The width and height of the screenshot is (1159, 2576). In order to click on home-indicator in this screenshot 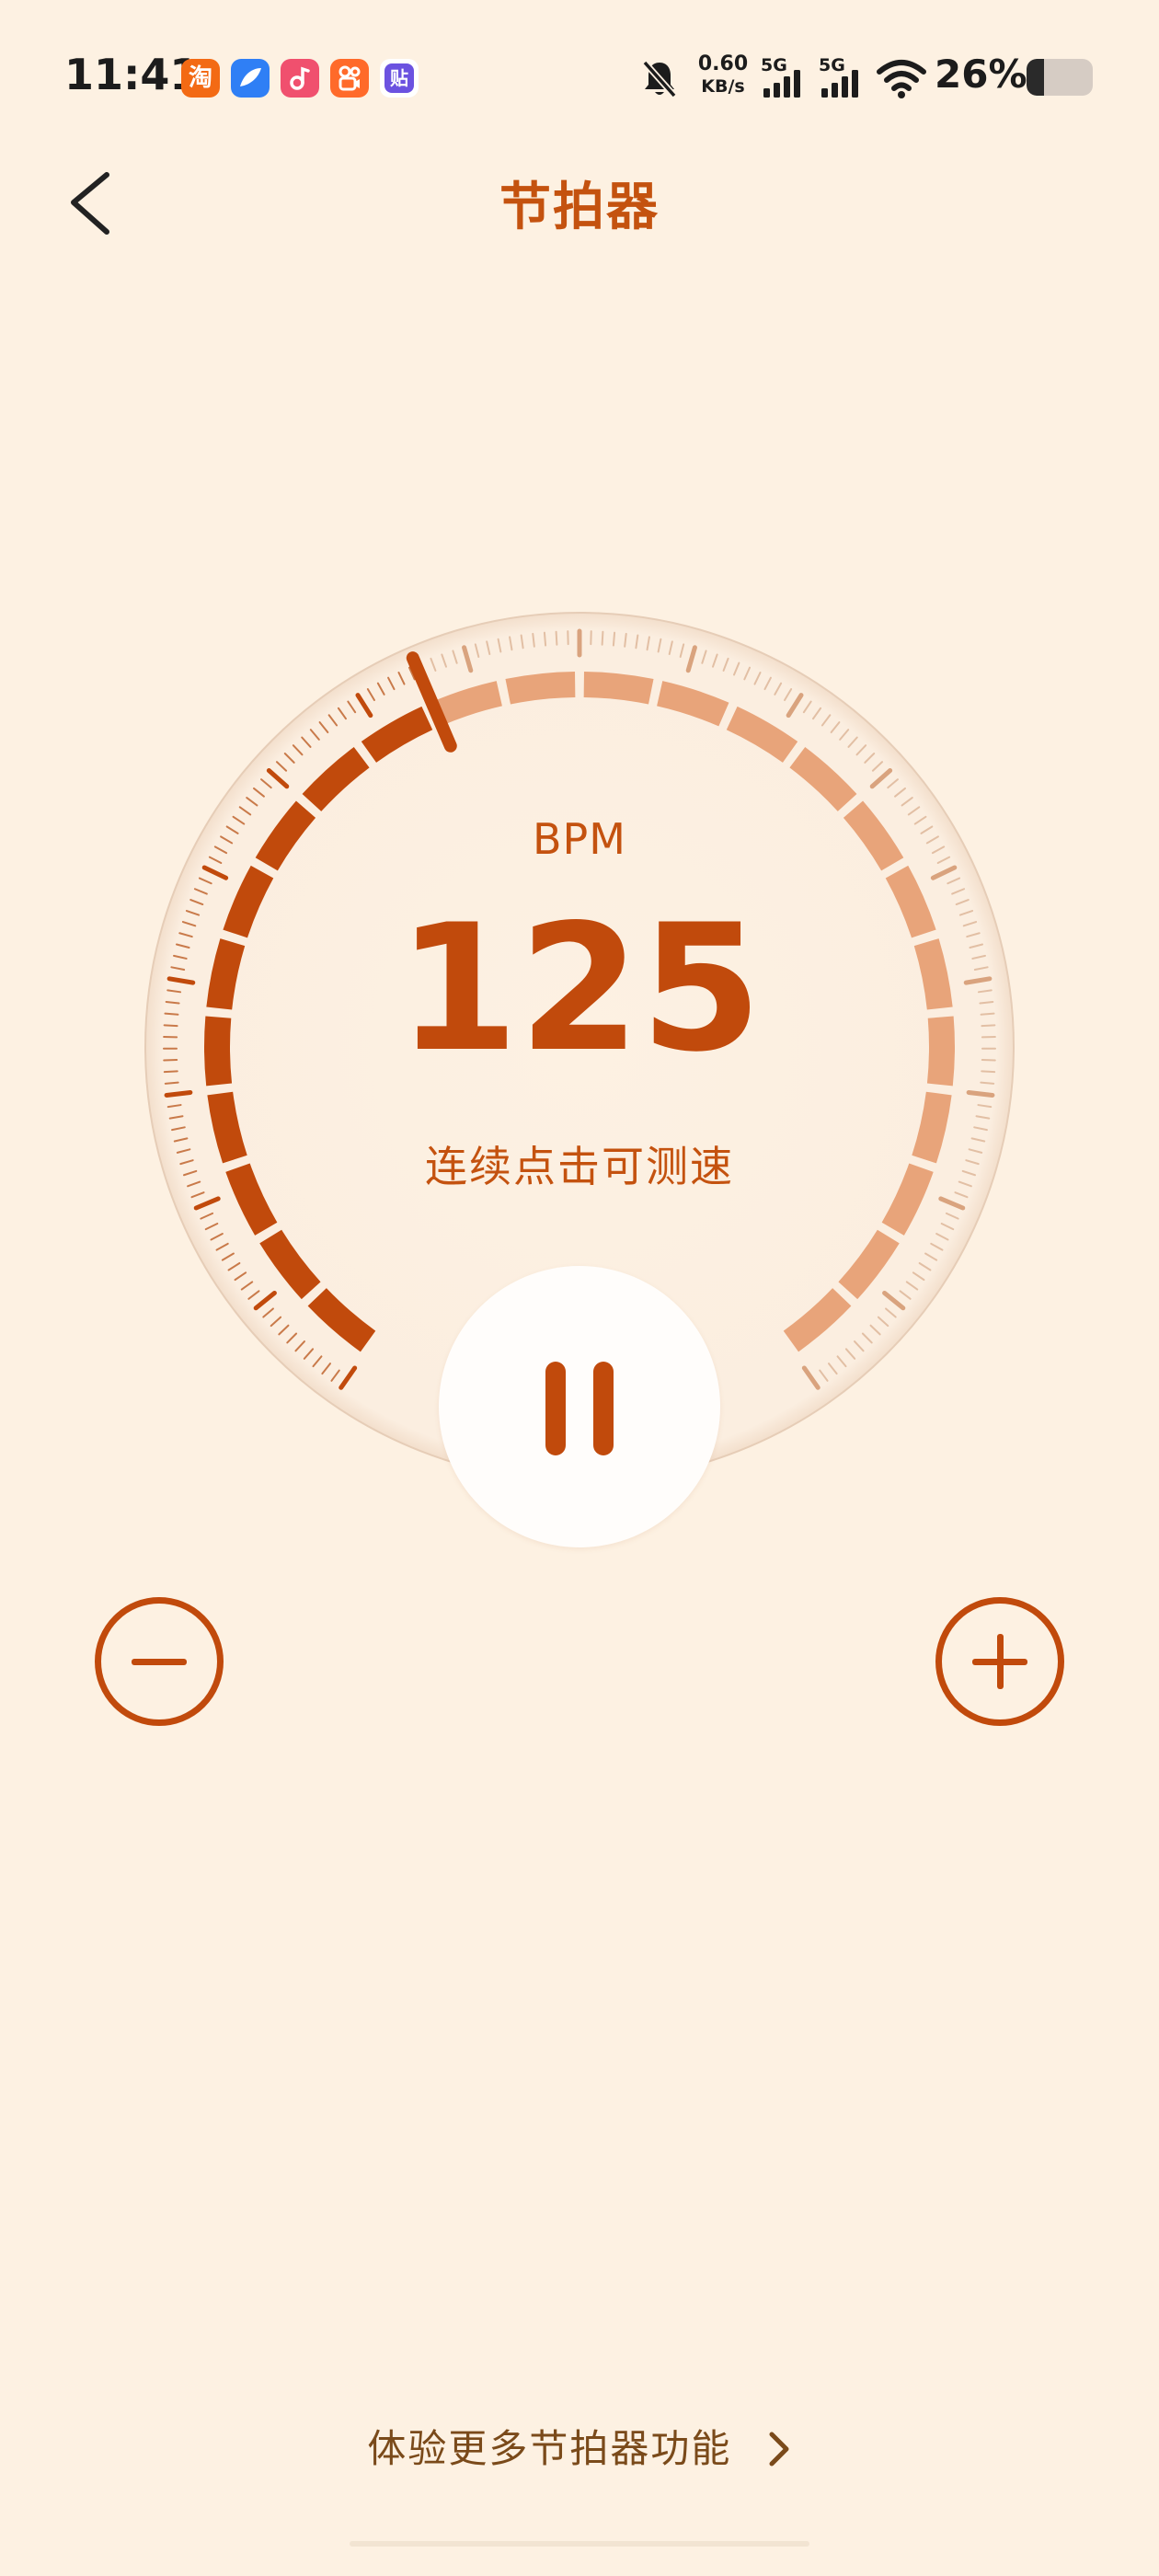, I will do `click(579, 2544)`.